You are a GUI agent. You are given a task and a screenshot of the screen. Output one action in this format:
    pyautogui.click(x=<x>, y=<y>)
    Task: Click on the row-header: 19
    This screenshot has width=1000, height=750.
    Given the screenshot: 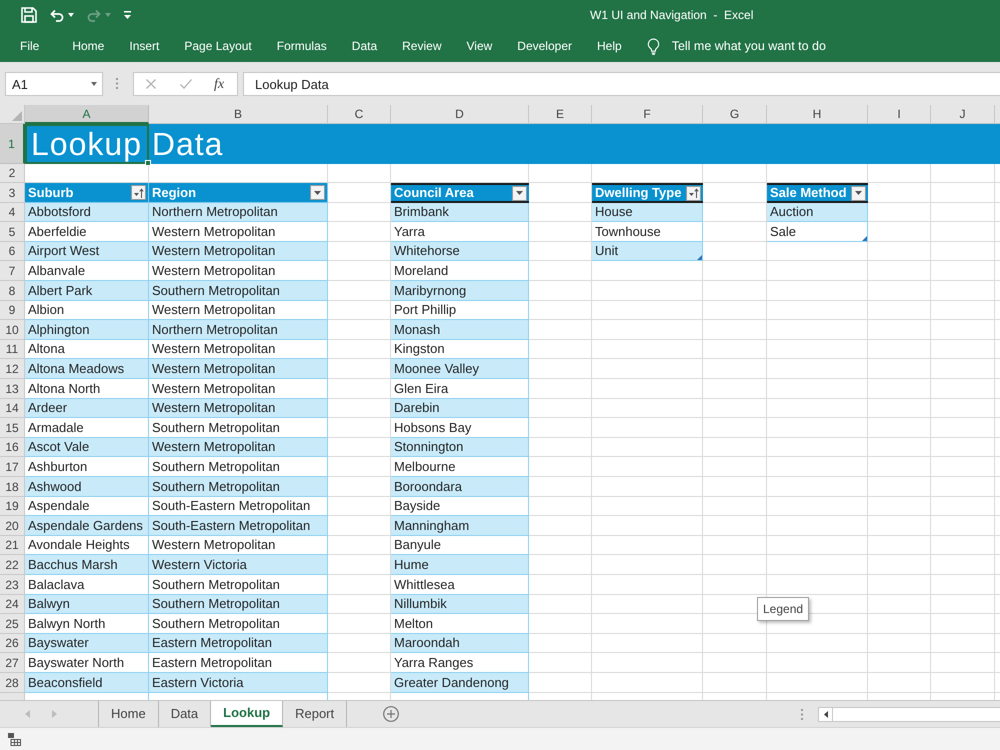 What is the action you would take?
    pyautogui.click(x=12, y=506)
    